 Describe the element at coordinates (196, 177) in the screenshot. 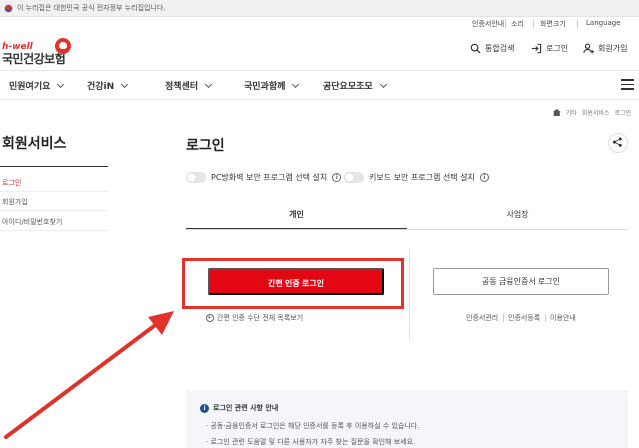

I see `firewall-toggle` at that location.